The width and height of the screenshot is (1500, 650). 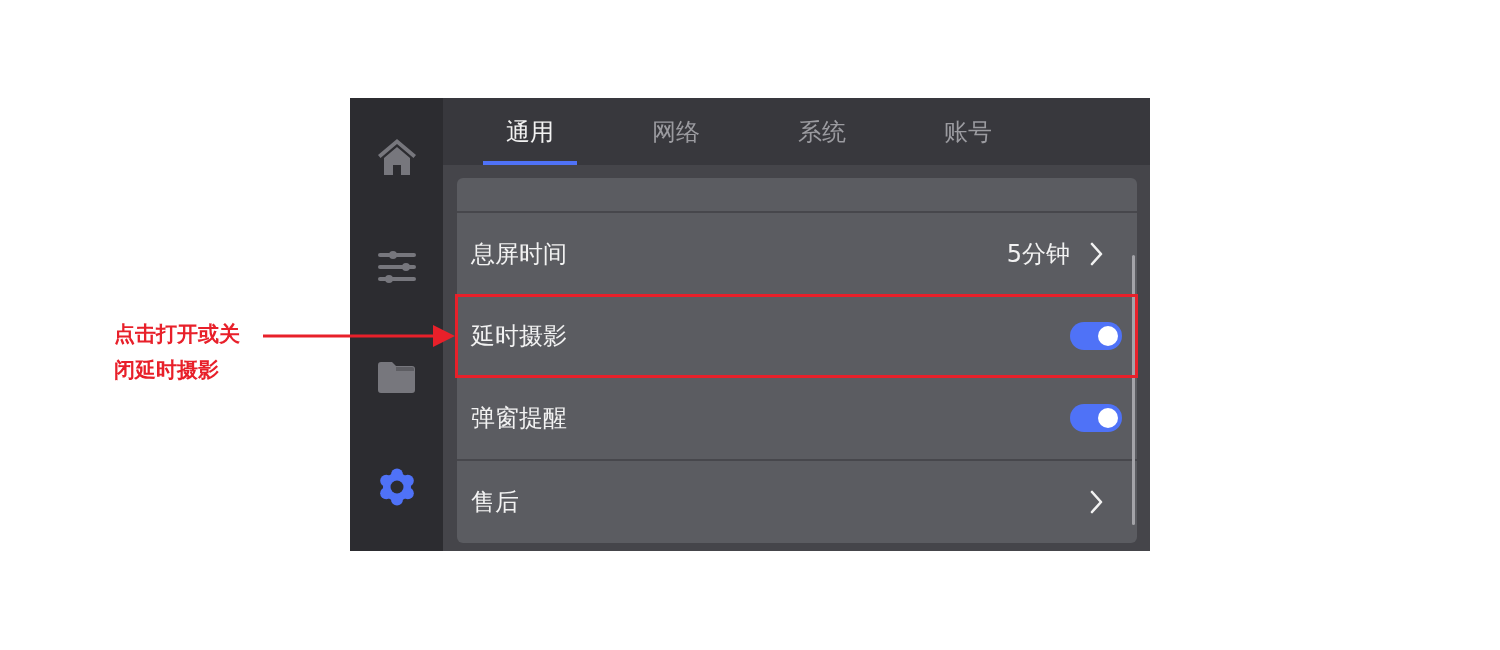 I want to click on folder-icon, so click(x=396, y=377).